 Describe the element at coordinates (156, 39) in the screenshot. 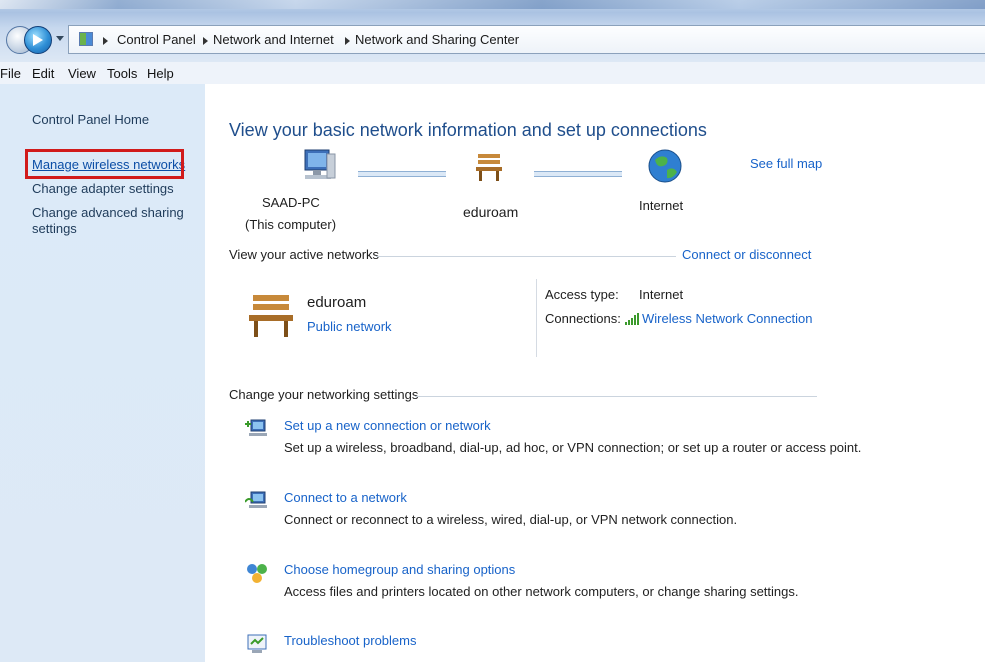

I see `breadcrumb-control-panel: Control Panel` at that location.